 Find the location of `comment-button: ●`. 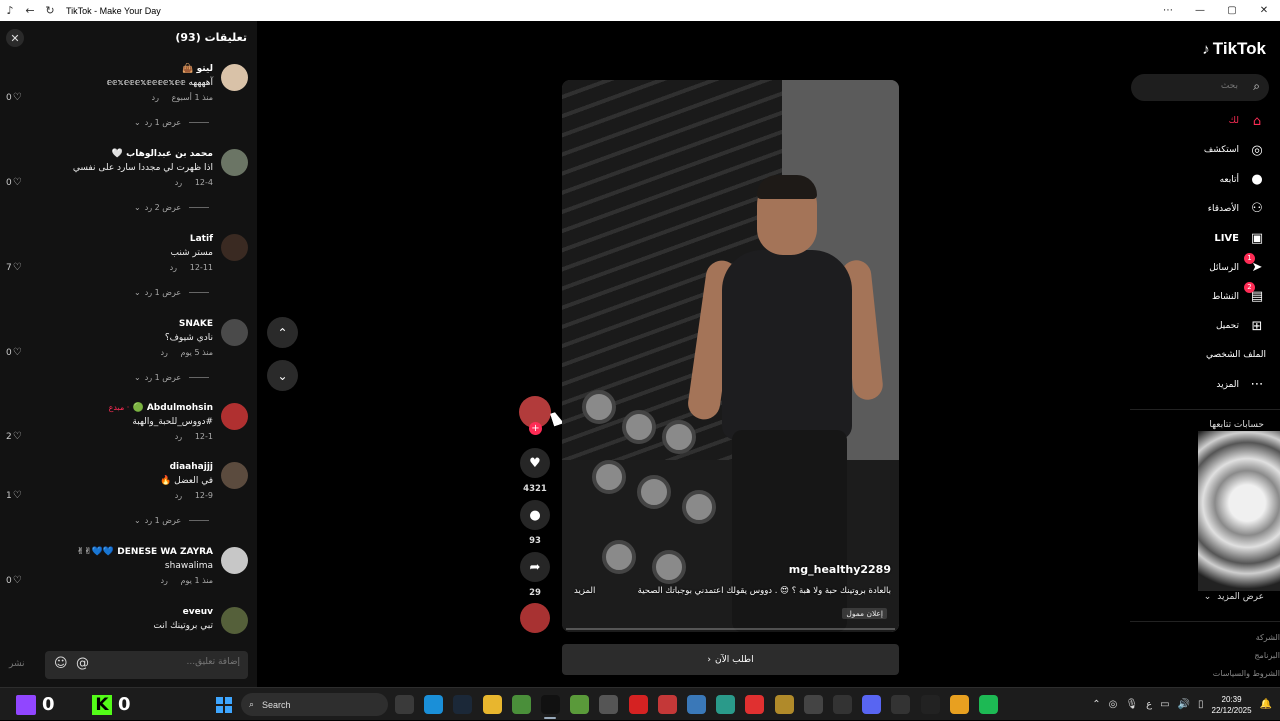

comment-button: ● is located at coordinates (535, 515).